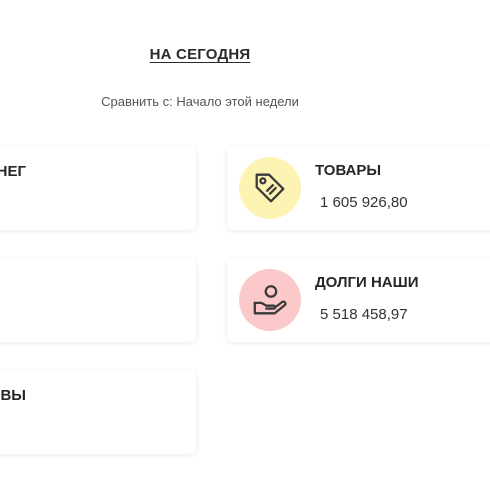 The height and width of the screenshot is (490, 490). What do you see at coordinates (13, 171) in the screenshot?
I see `card-title: НЕГ` at bounding box center [13, 171].